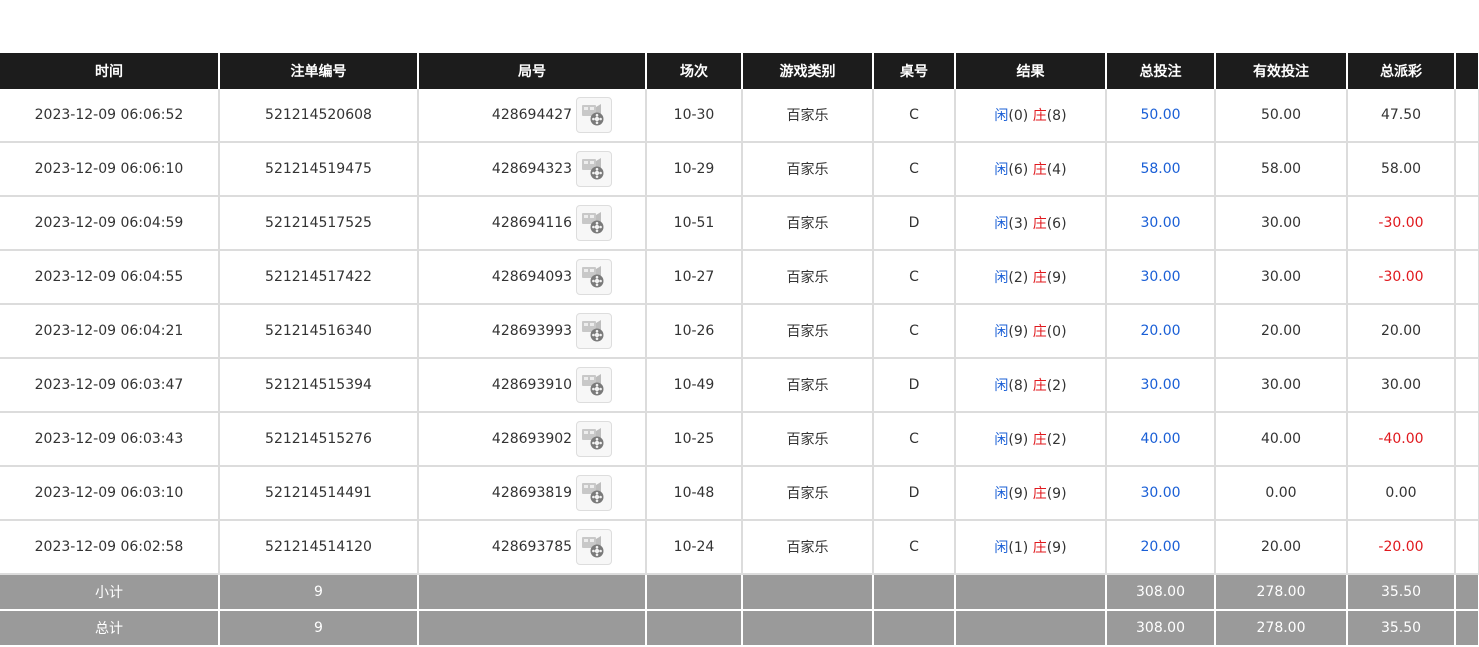 The height and width of the screenshot is (647, 1479). What do you see at coordinates (110, 628) in the screenshot?
I see `total-label: 总计` at bounding box center [110, 628].